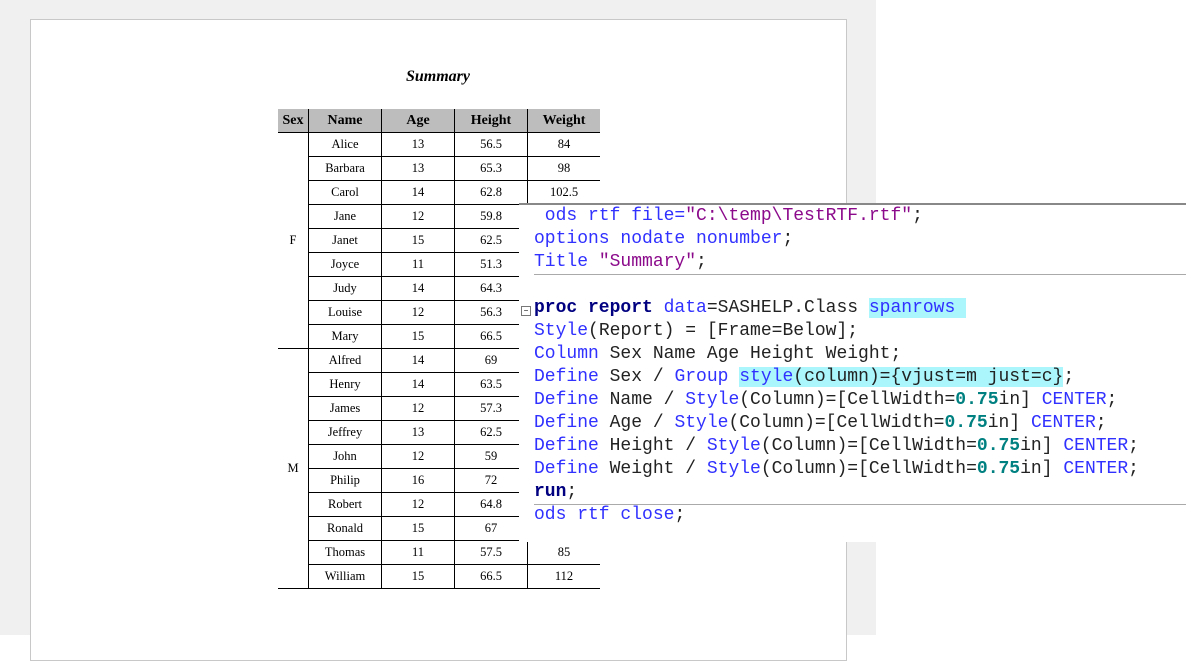 The width and height of the screenshot is (1186, 661). What do you see at coordinates (491, 121) in the screenshot?
I see `column-header-height: Height` at bounding box center [491, 121].